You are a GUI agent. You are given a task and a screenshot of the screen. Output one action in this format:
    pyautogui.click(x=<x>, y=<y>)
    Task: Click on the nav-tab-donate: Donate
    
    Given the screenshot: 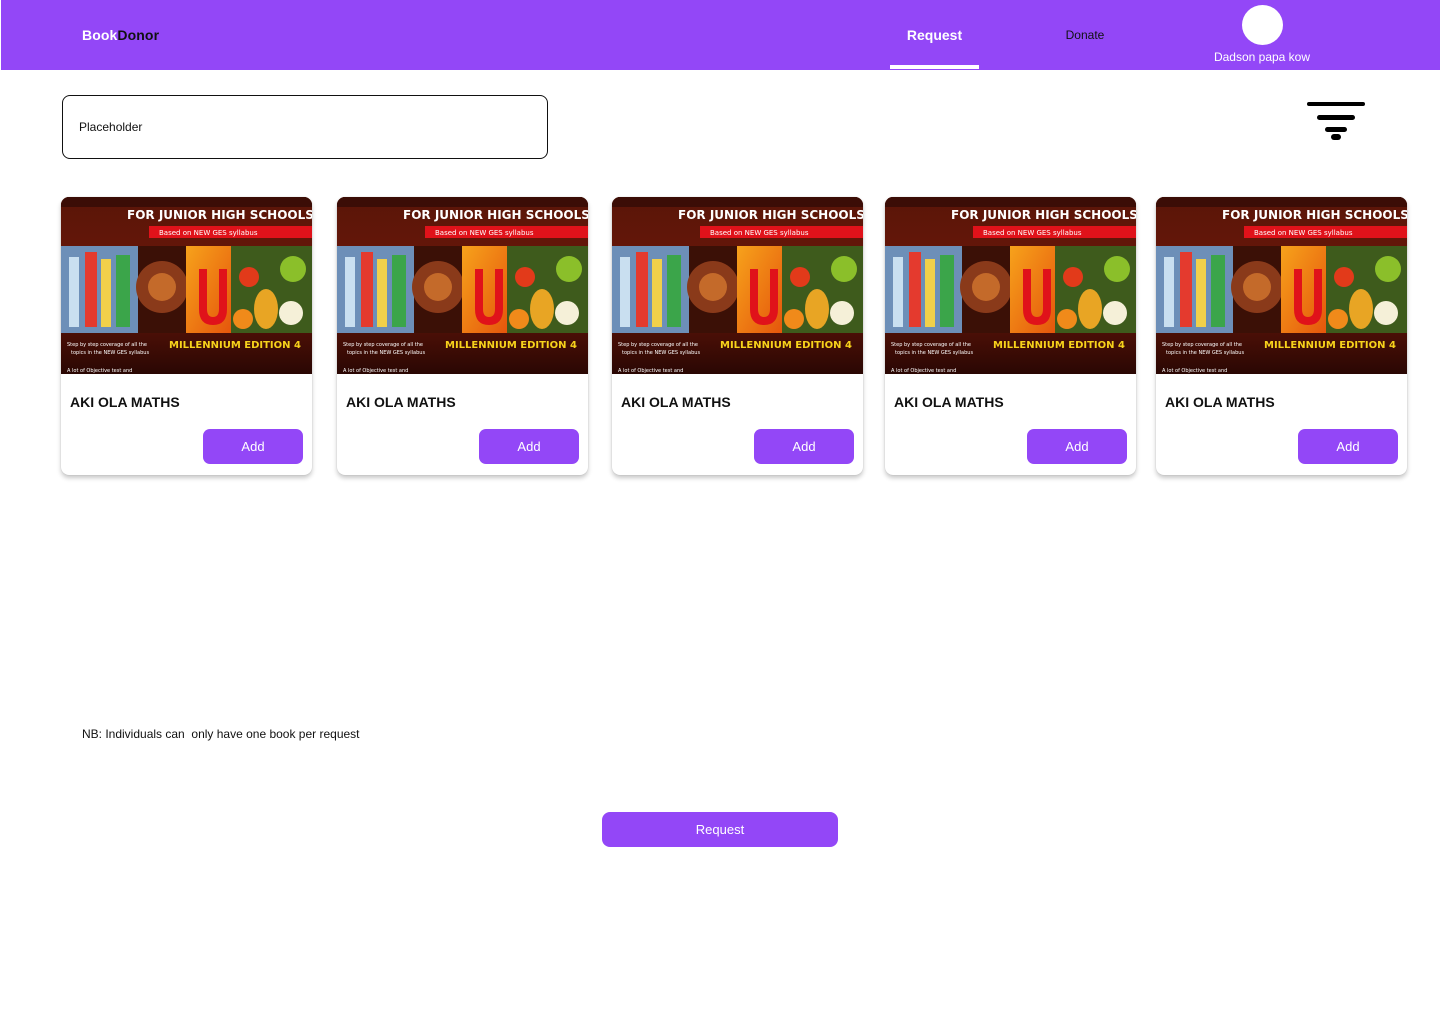 What is the action you would take?
    pyautogui.click(x=1085, y=35)
    